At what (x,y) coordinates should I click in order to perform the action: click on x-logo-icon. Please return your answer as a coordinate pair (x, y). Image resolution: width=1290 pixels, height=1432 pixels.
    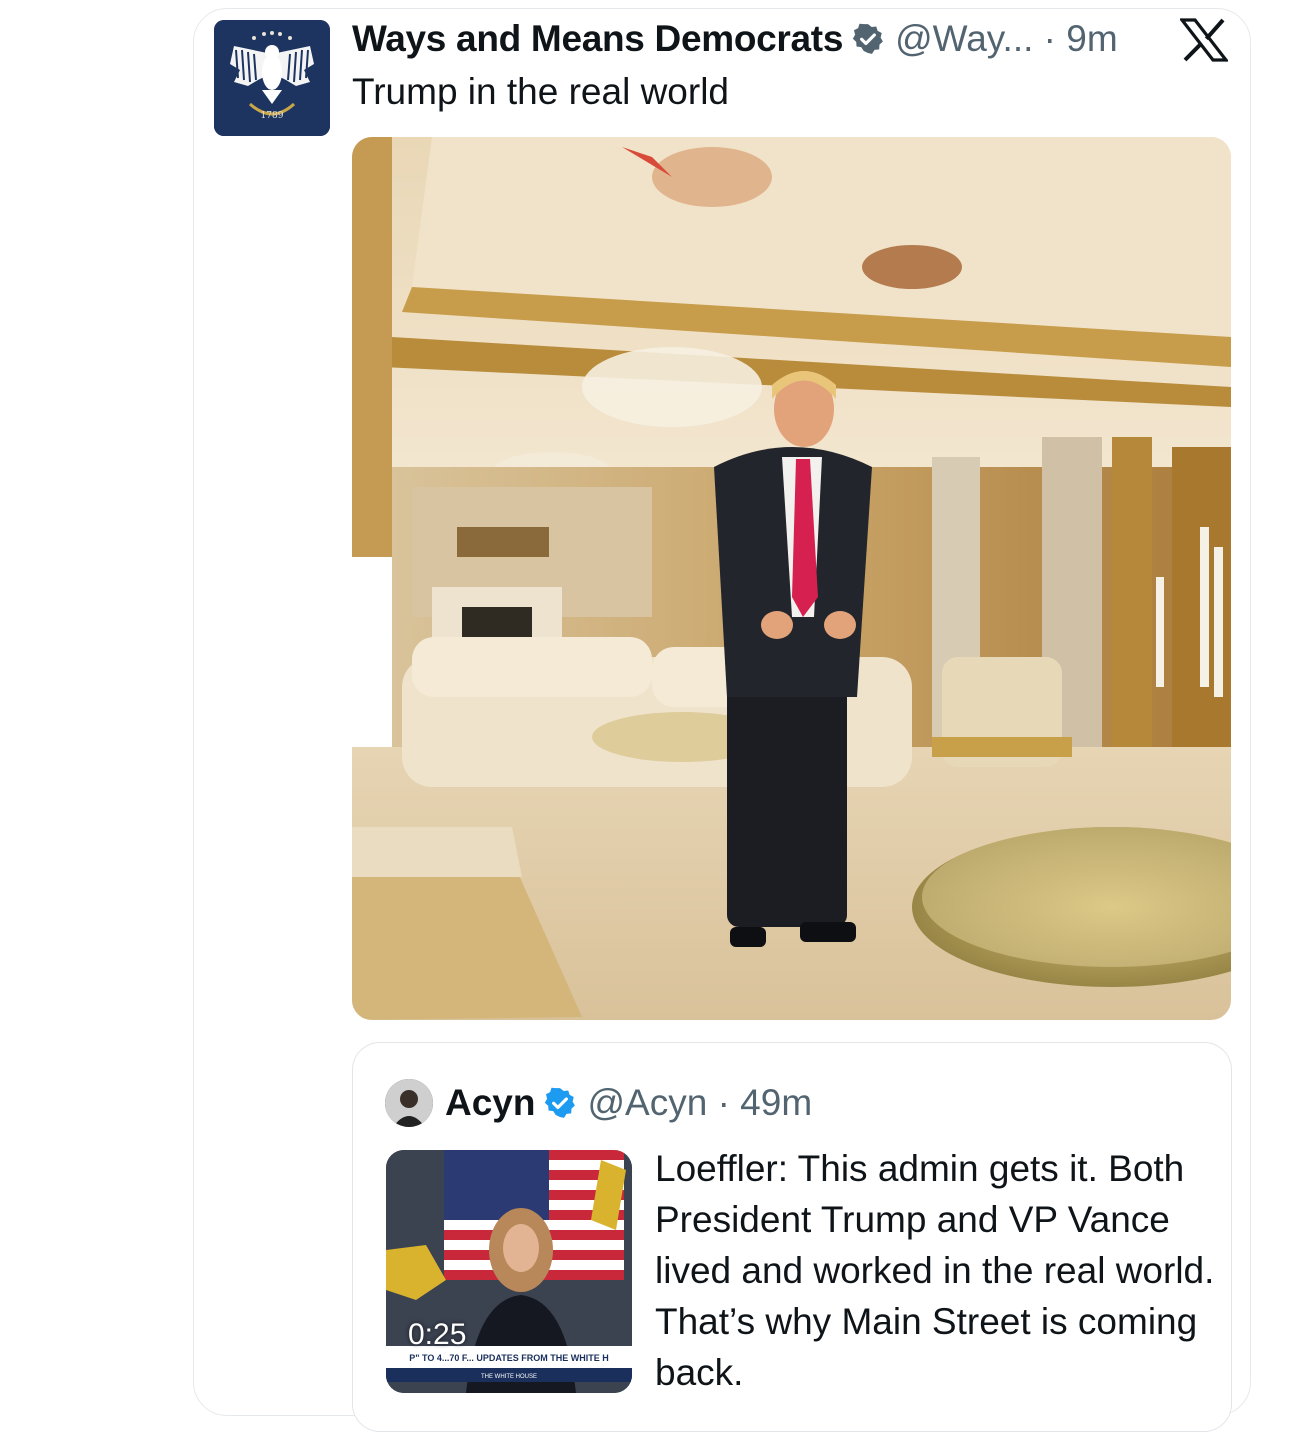
    Looking at the image, I should click on (1204, 40).